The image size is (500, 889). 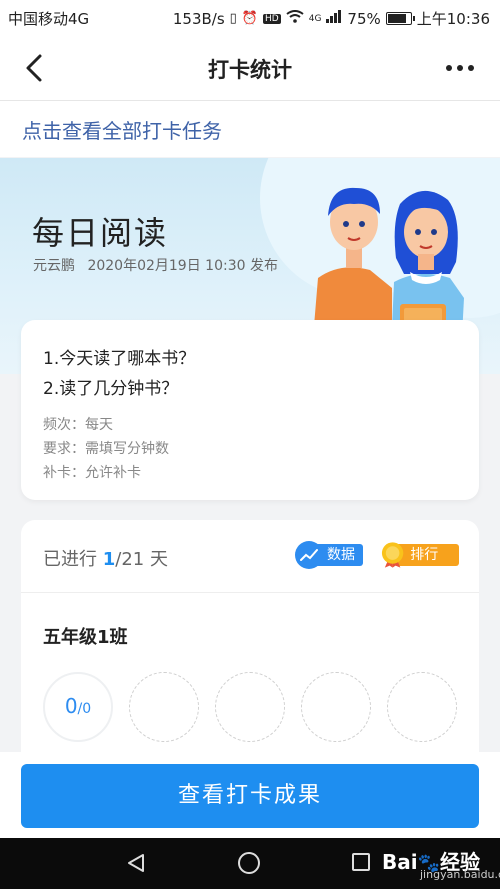 I want to click on hd-badge: HD, so click(x=272, y=18).